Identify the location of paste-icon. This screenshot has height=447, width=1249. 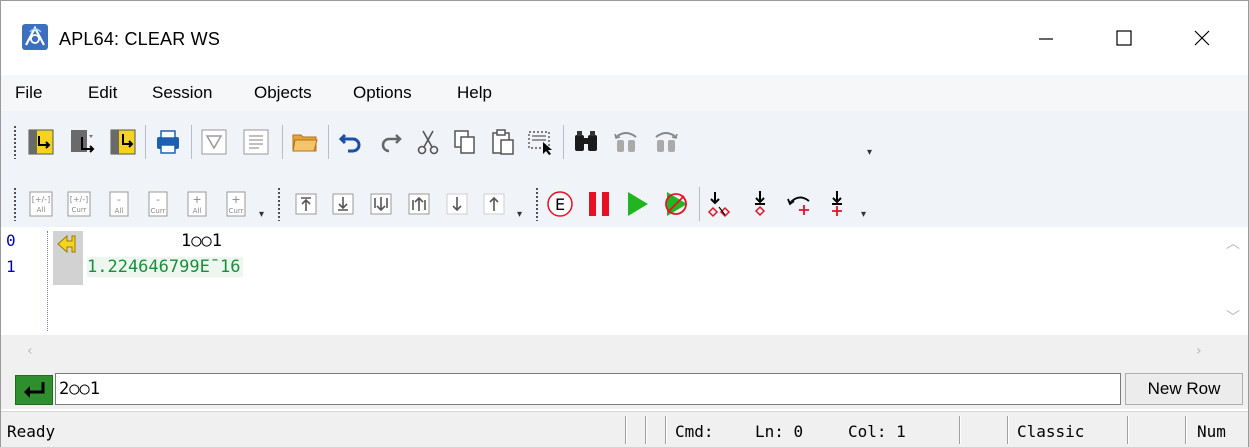
(503, 142).